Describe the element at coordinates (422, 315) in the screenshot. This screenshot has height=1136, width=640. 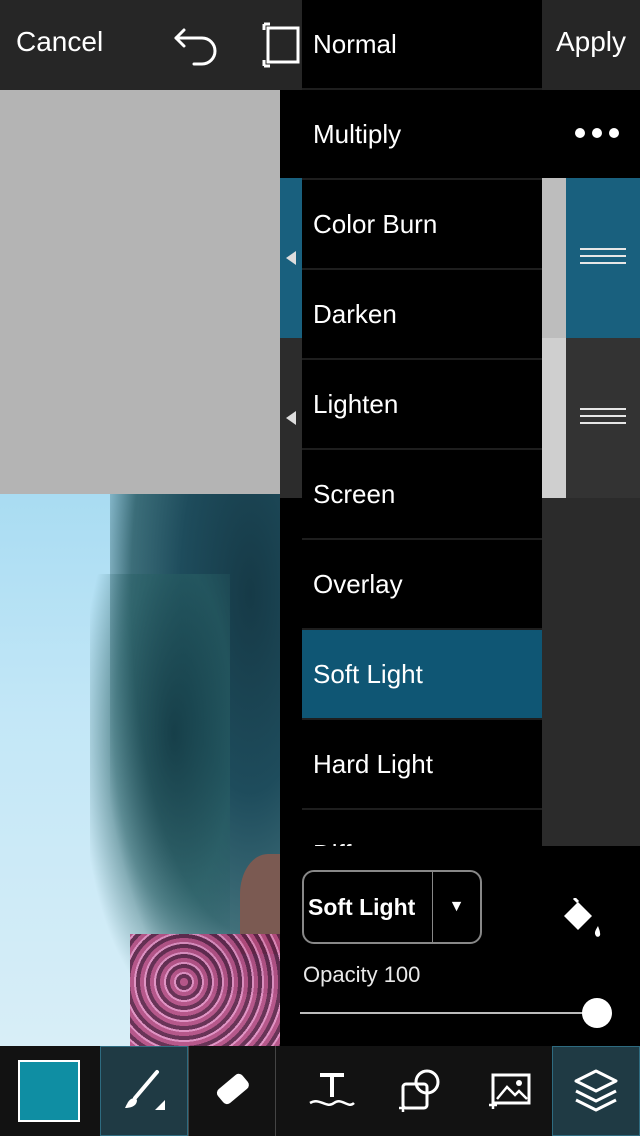
I see `blend-option-darken: Darken` at that location.